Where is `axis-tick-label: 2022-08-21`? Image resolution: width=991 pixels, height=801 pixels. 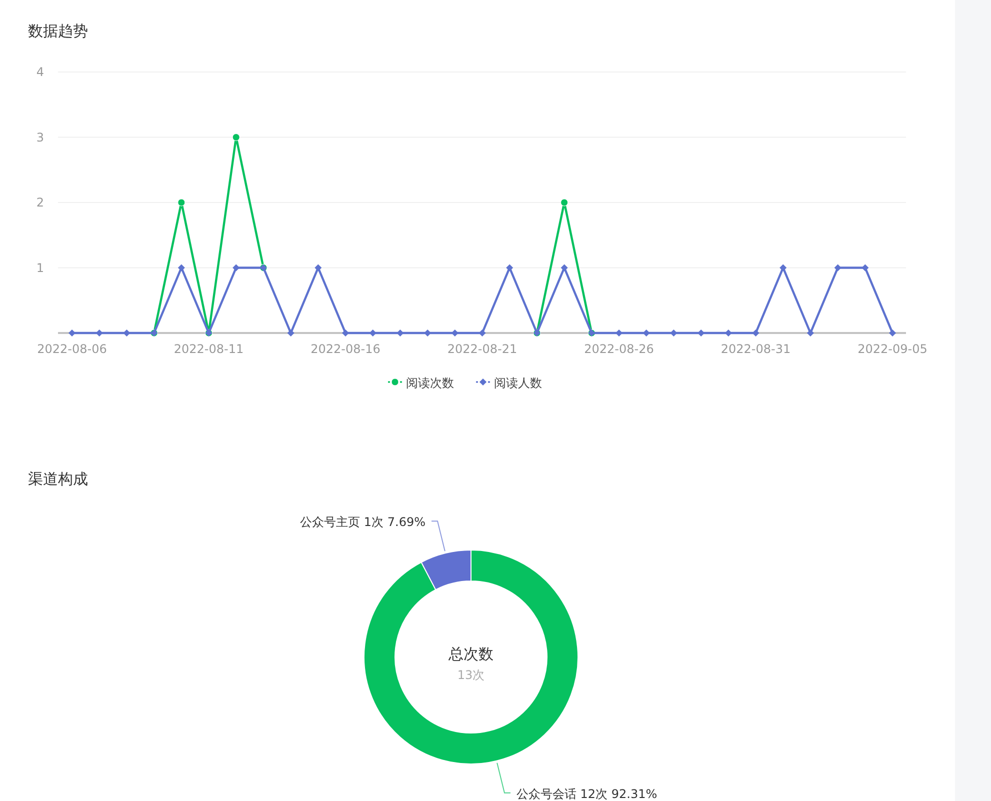 axis-tick-label: 2022-08-21 is located at coordinates (482, 349).